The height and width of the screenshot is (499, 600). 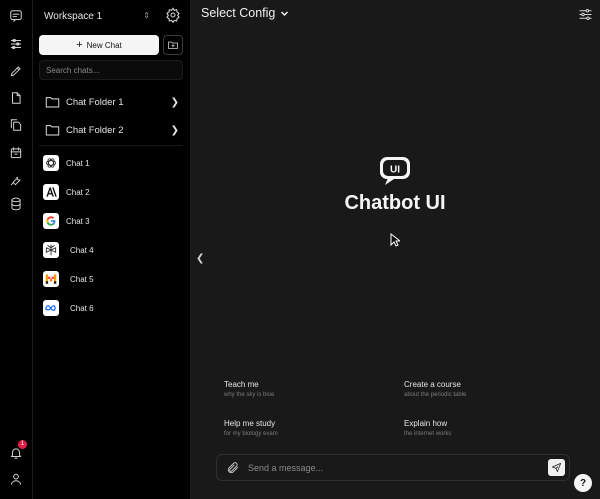 What do you see at coordinates (104, 45) in the screenshot?
I see `new-chat-label: New Chat` at bounding box center [104, 45].